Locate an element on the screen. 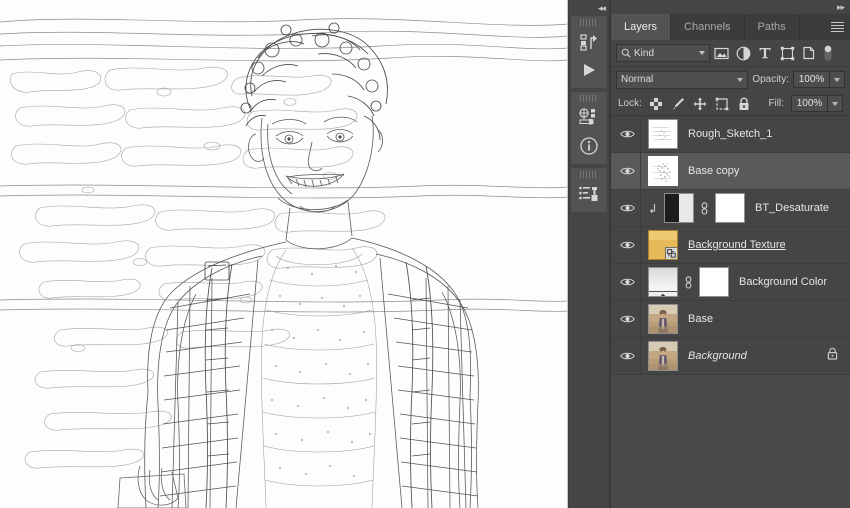 This screenshot has height=508, width=850. opacity-stepper is located at coordinates (837, 79).